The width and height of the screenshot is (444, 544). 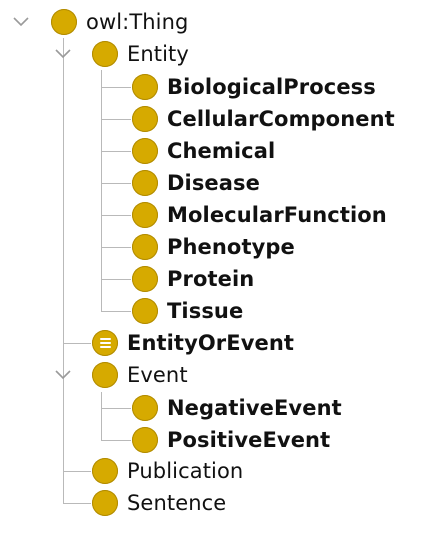 I want to click on tree-node-owl-thing: owl:Thing, so click(x=119, y=22).